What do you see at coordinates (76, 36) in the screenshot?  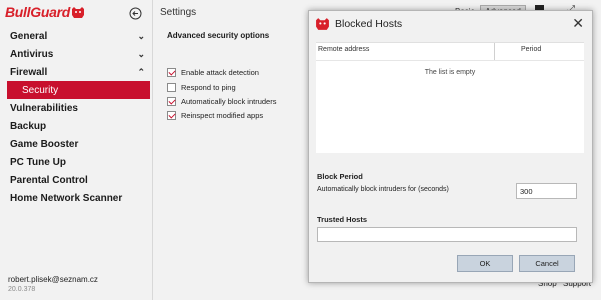 I see `sidebar-item-general: General ⌄` at bounding box center [76, 36].